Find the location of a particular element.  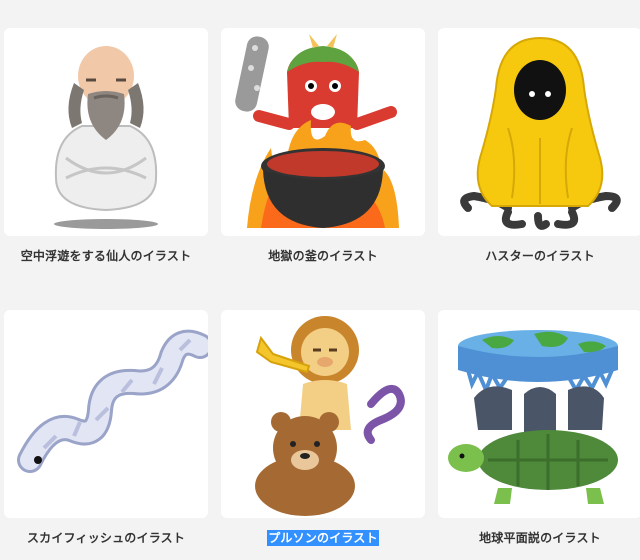

caption-purson: プルソンのイラスト is located at coordinates (323, 537).